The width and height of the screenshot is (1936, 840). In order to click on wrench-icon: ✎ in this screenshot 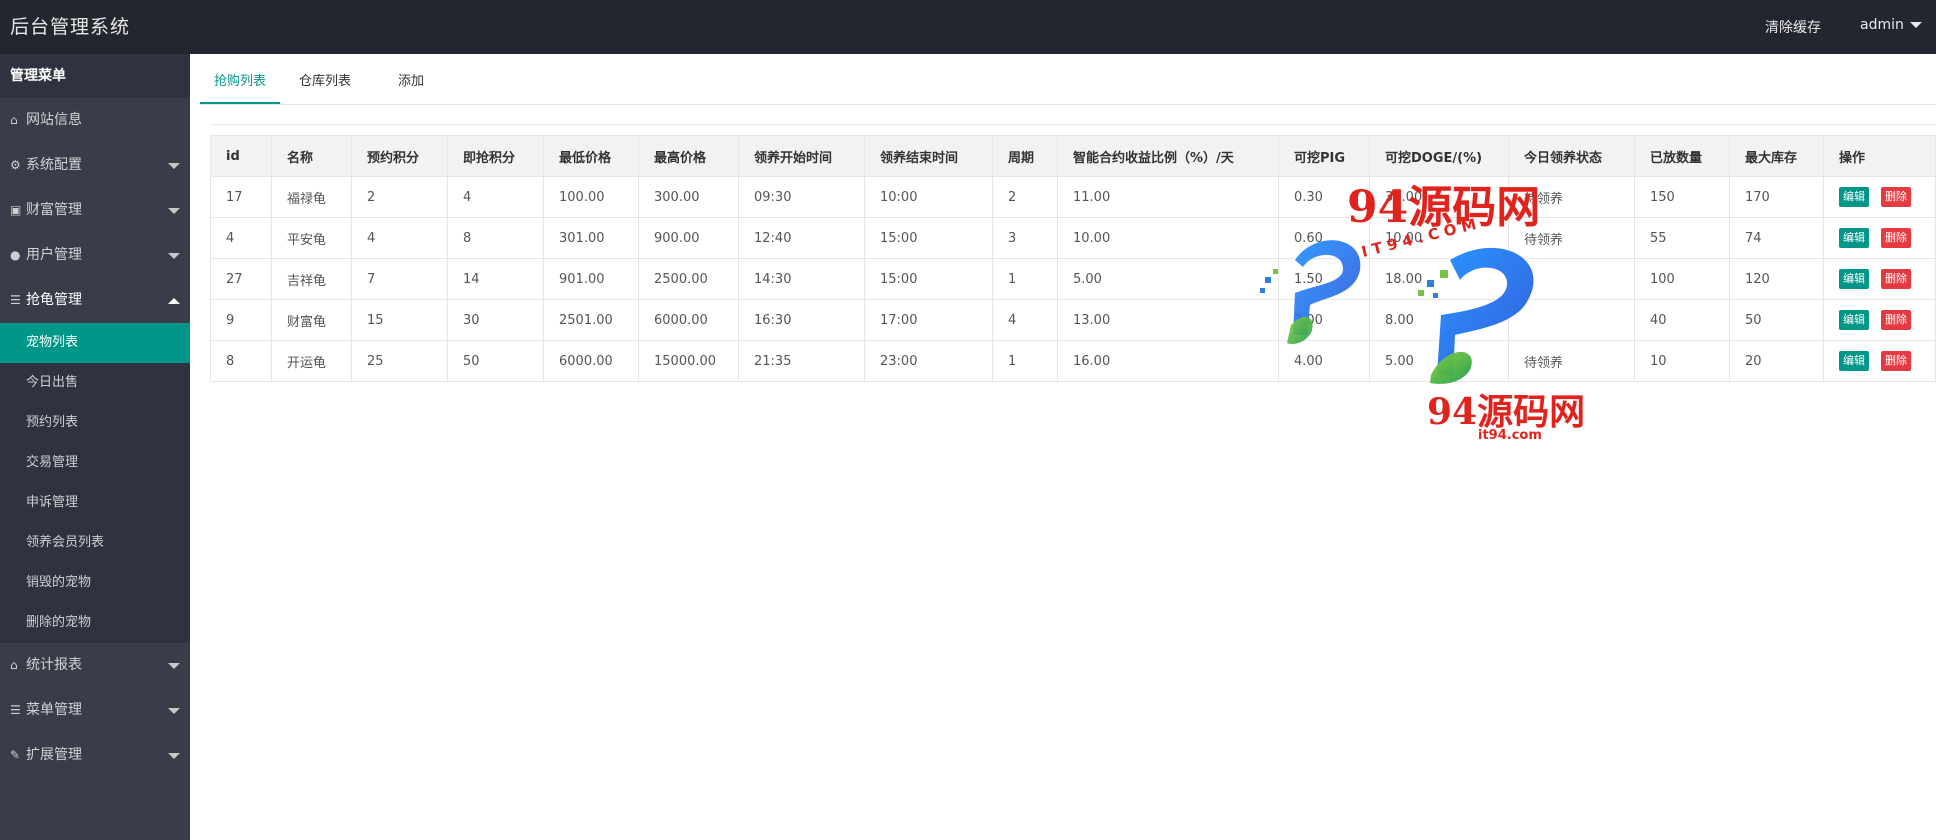, I will do `click(15, 755)`.